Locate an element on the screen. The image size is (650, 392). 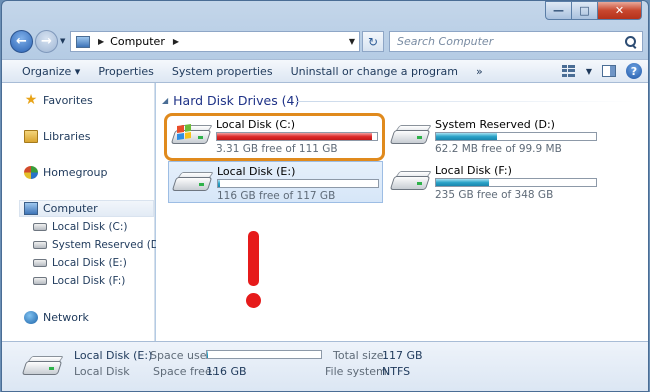
forward-button: → is located at coordinates (46, 41).